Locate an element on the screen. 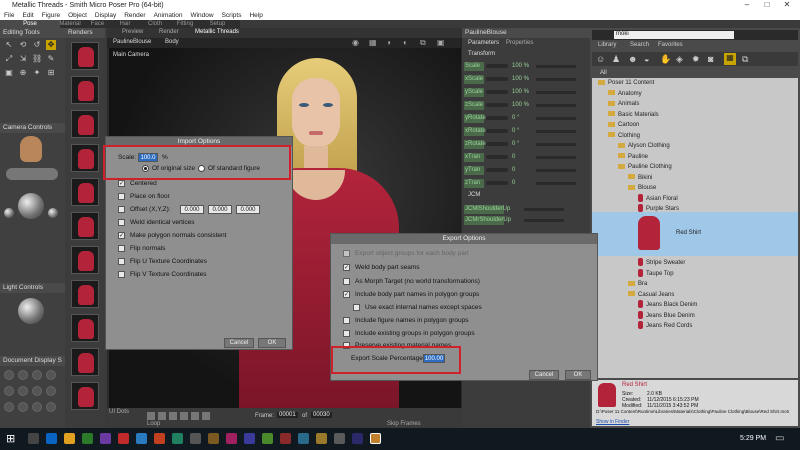  exact-names-checkbox is located at coordinates (356, 307).